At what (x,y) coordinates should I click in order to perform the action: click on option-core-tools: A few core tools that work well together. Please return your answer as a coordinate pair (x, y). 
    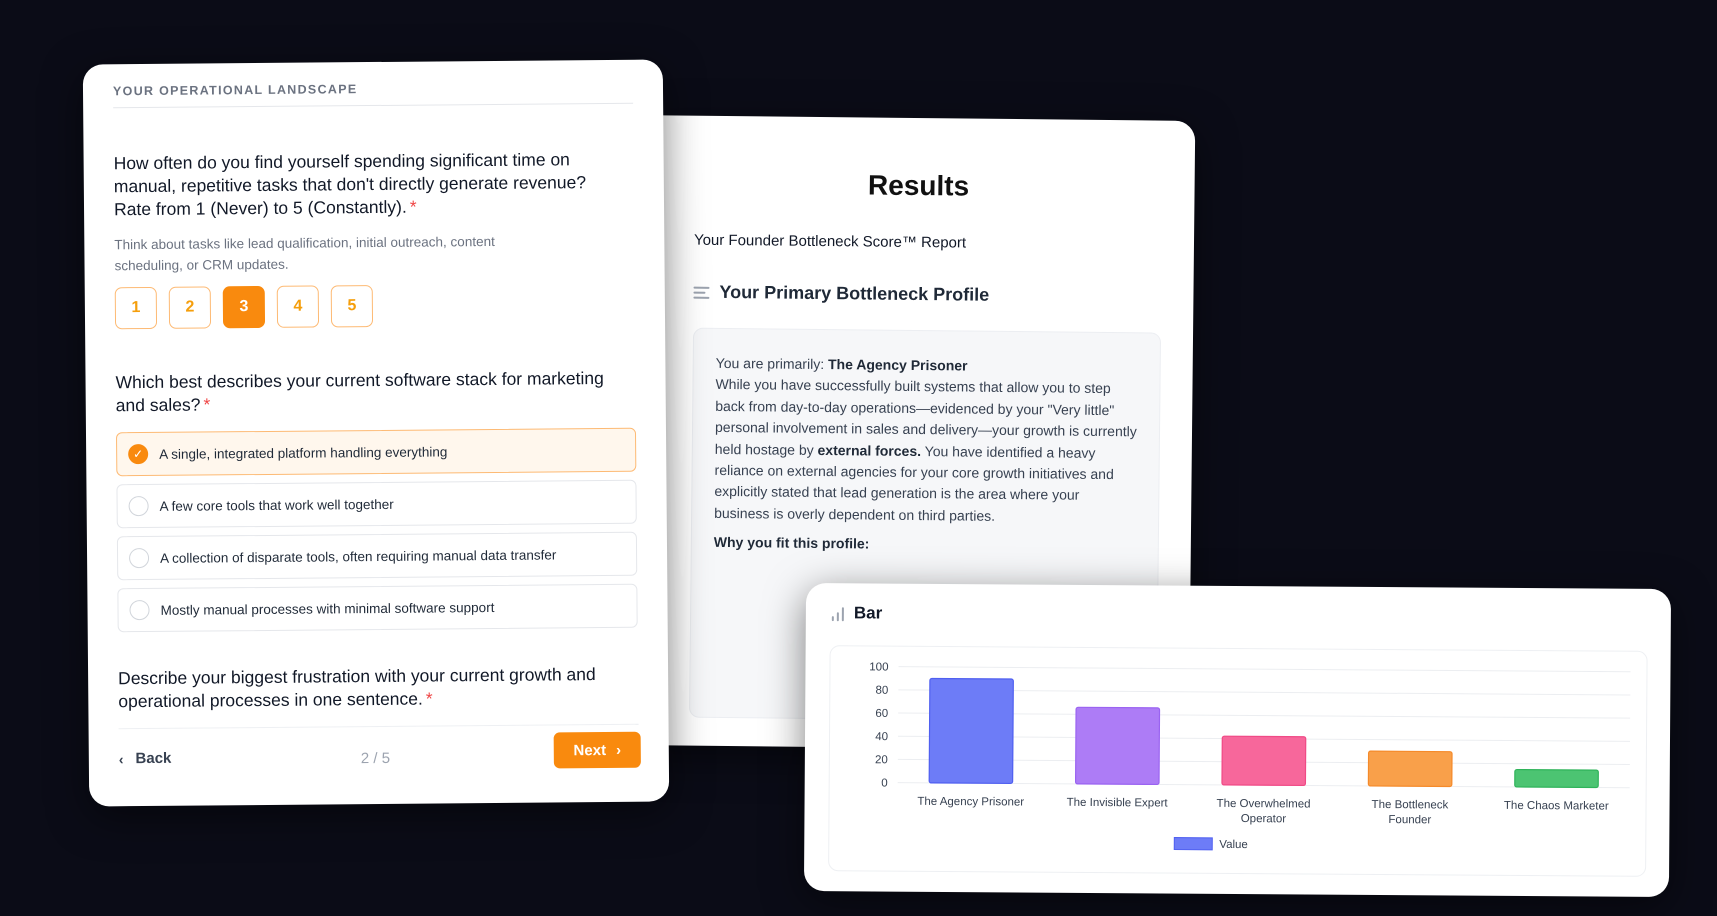
    Looking at the image, I should click on (376, 504).